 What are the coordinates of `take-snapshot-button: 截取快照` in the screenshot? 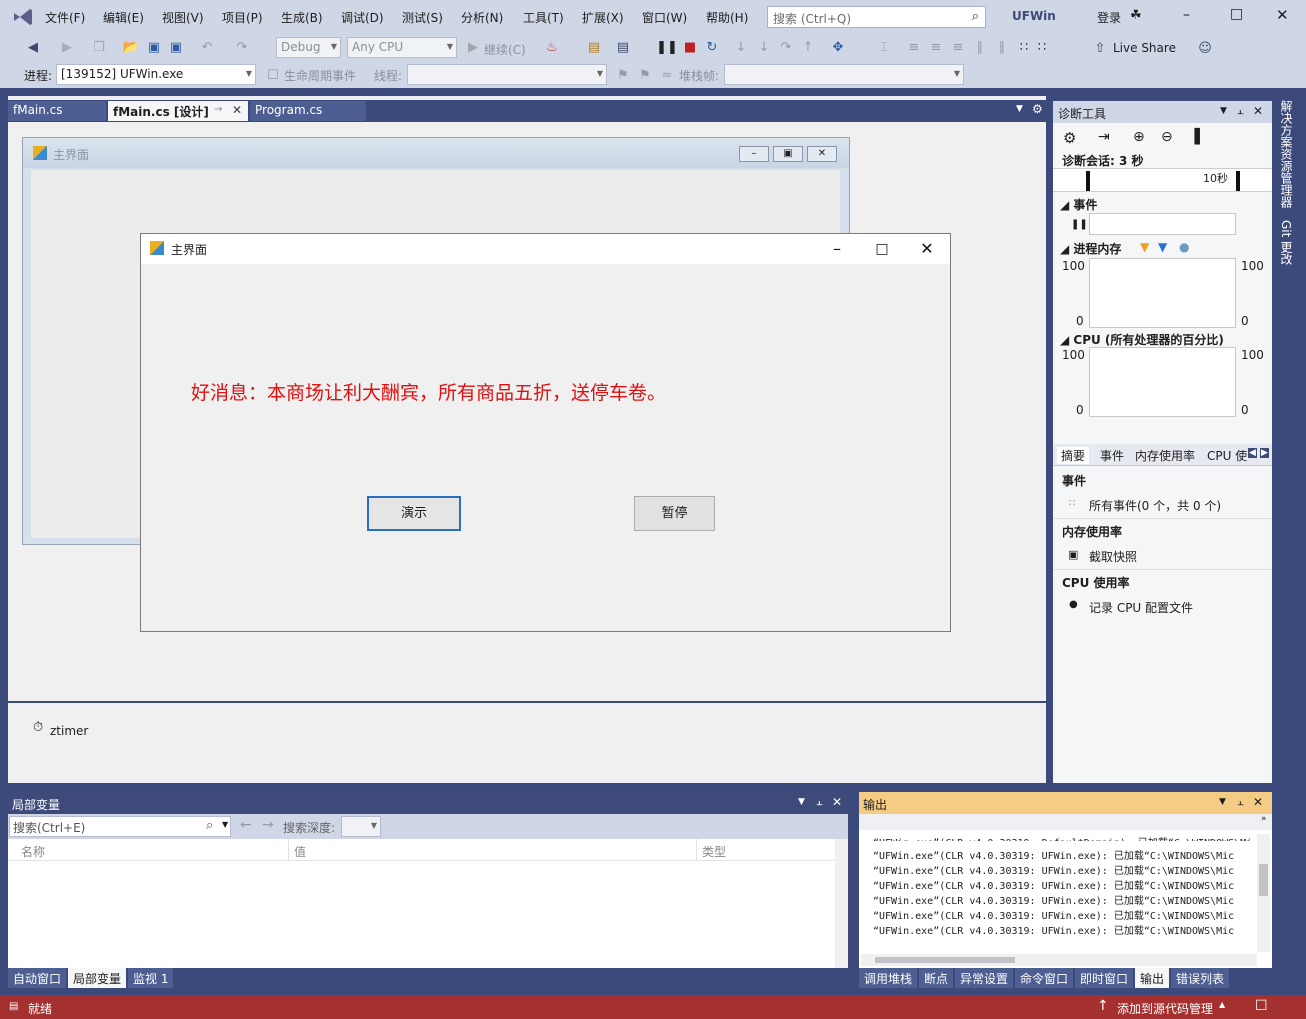 It's located at (1113, 556).